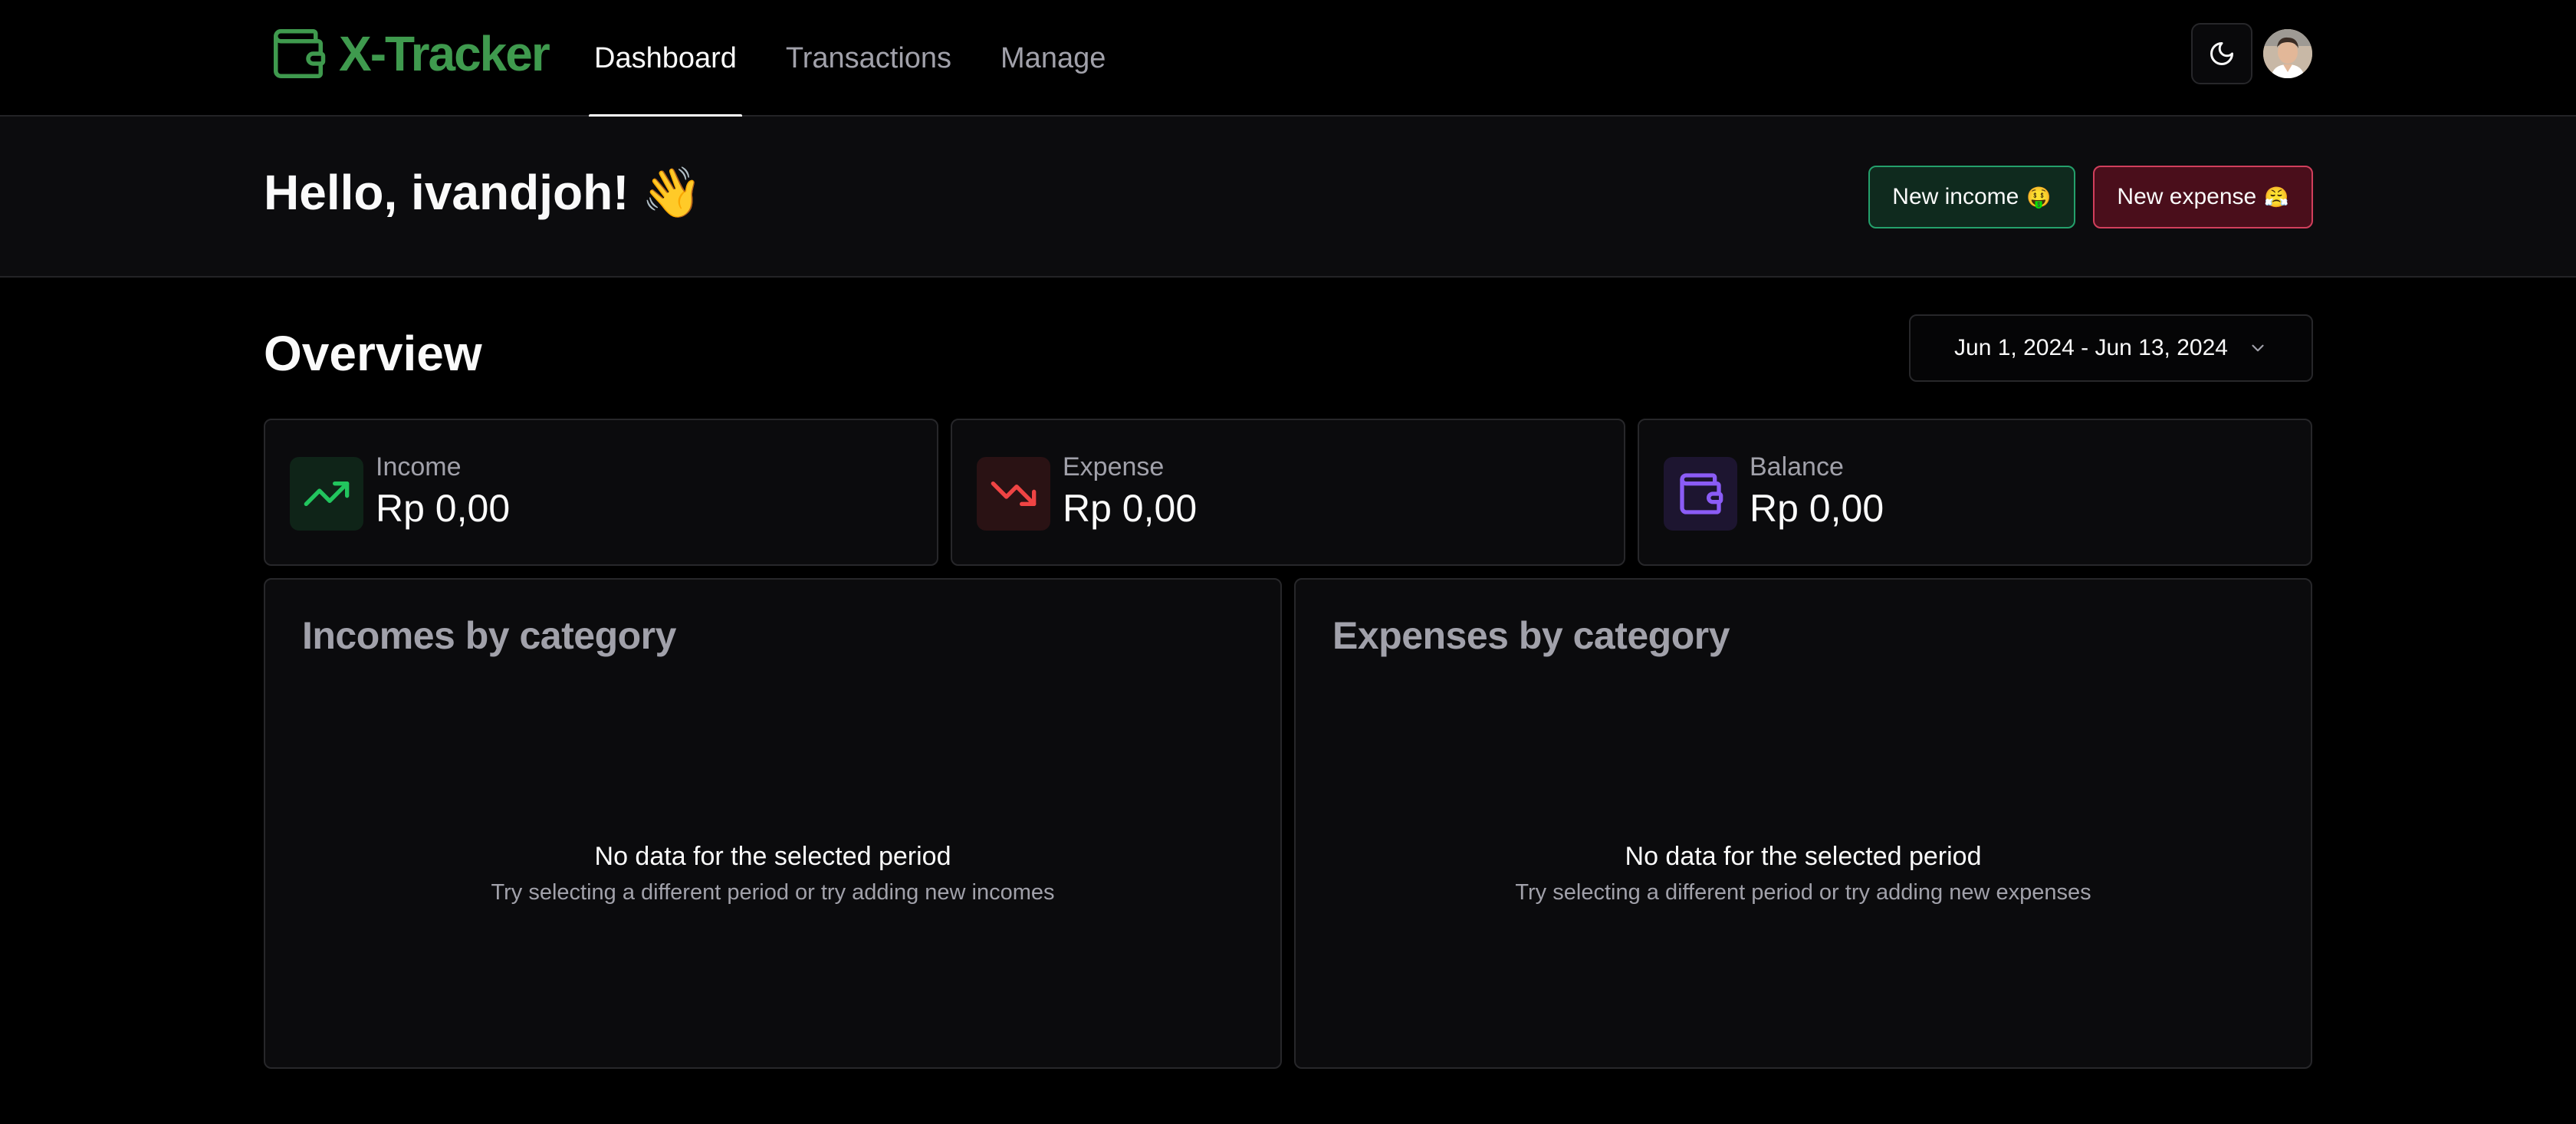 The width and height of the screenshot is (2576, 1124). I want to click on nav-link-transactions: Transactions, so click(869, 58).